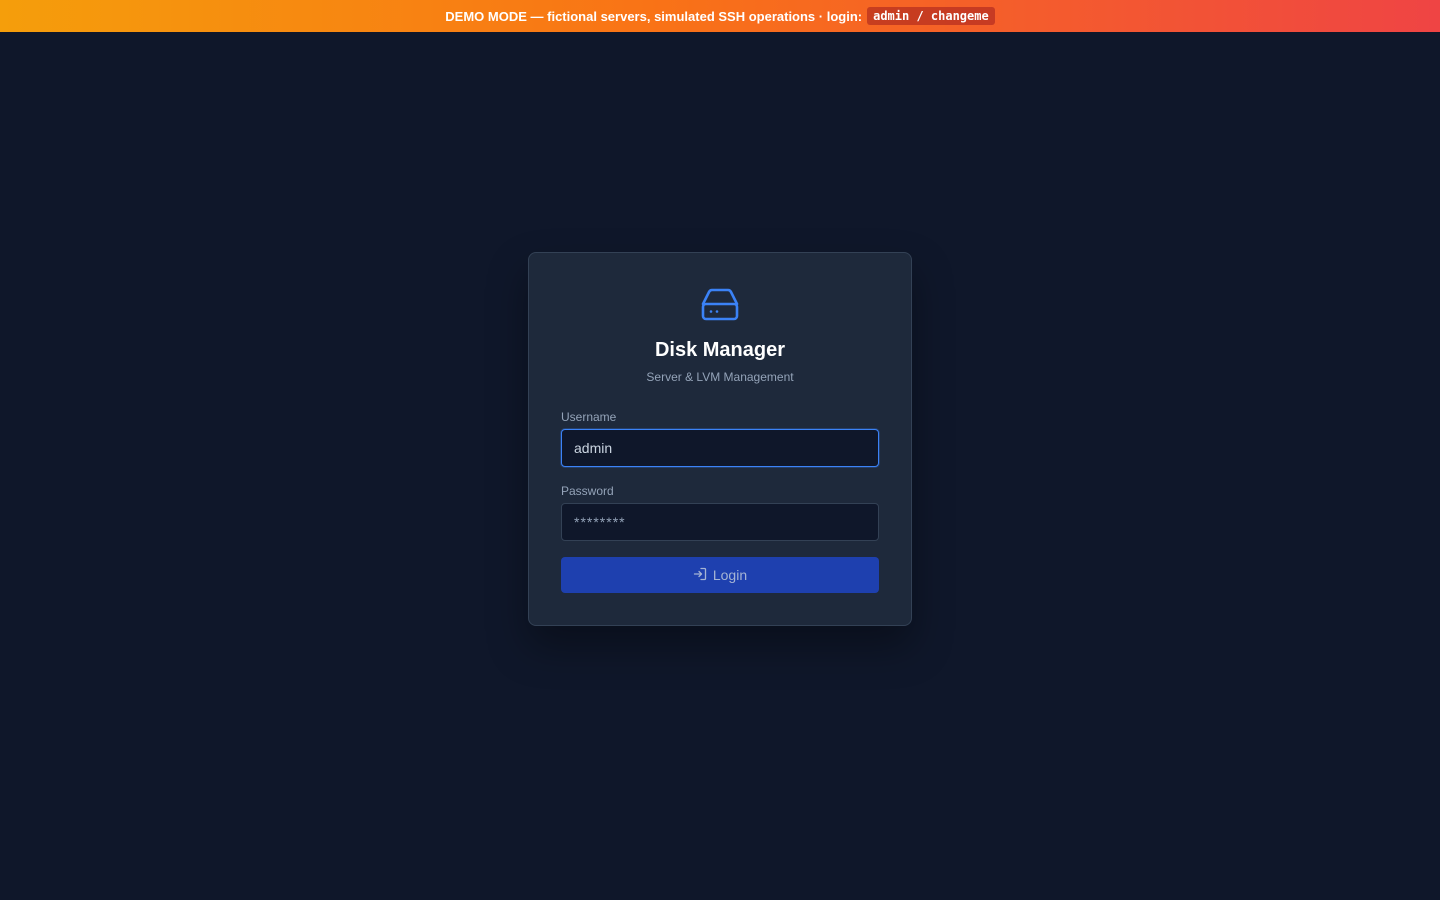 This screenshot has width=1440, height=900. I want to click on app-title: Disk Manager, so click(720, 350).